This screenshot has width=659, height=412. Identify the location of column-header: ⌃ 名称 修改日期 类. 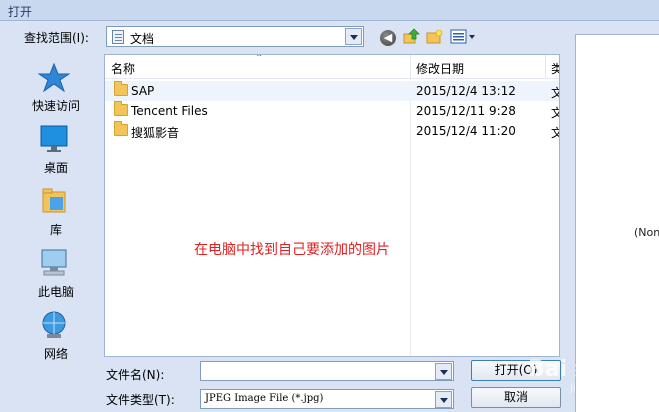
(332, 66).